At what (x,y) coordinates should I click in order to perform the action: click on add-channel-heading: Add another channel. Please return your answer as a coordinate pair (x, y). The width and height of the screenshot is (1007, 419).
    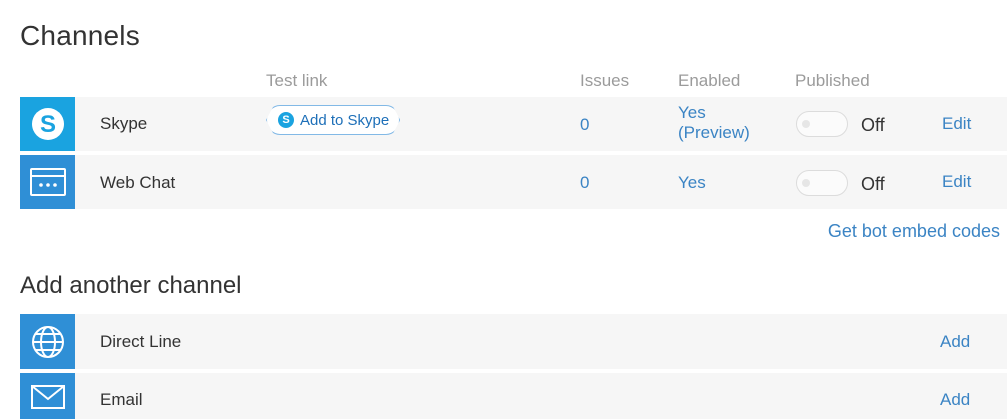
    Looking at the image, I should click on (131, 285).